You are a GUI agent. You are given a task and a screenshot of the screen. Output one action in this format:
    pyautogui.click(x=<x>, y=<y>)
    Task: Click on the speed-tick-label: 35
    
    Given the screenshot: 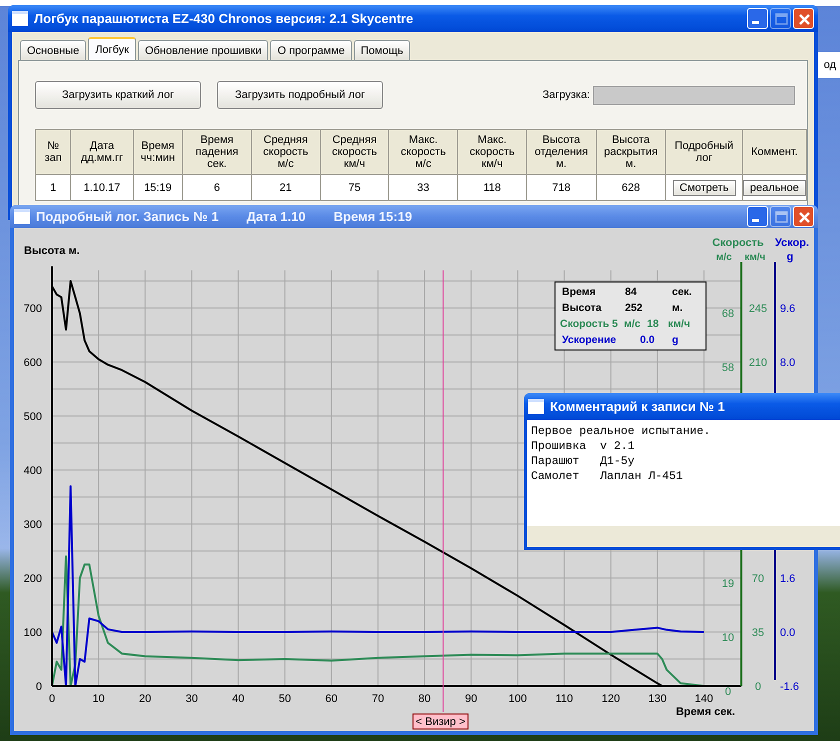 What is the action you would take?
    pyautogui.click(x=758, y=633)
    